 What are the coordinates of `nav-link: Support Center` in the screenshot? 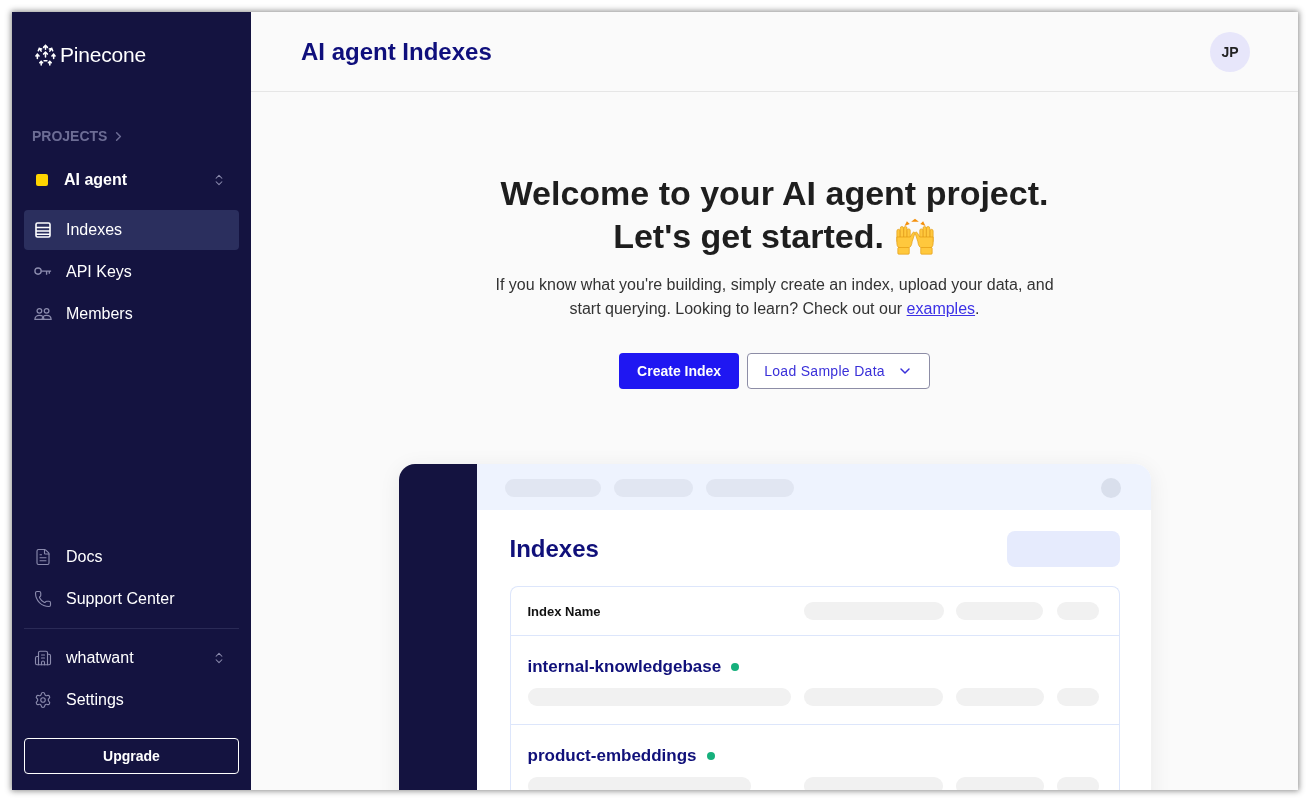 It's located at (131, 599).